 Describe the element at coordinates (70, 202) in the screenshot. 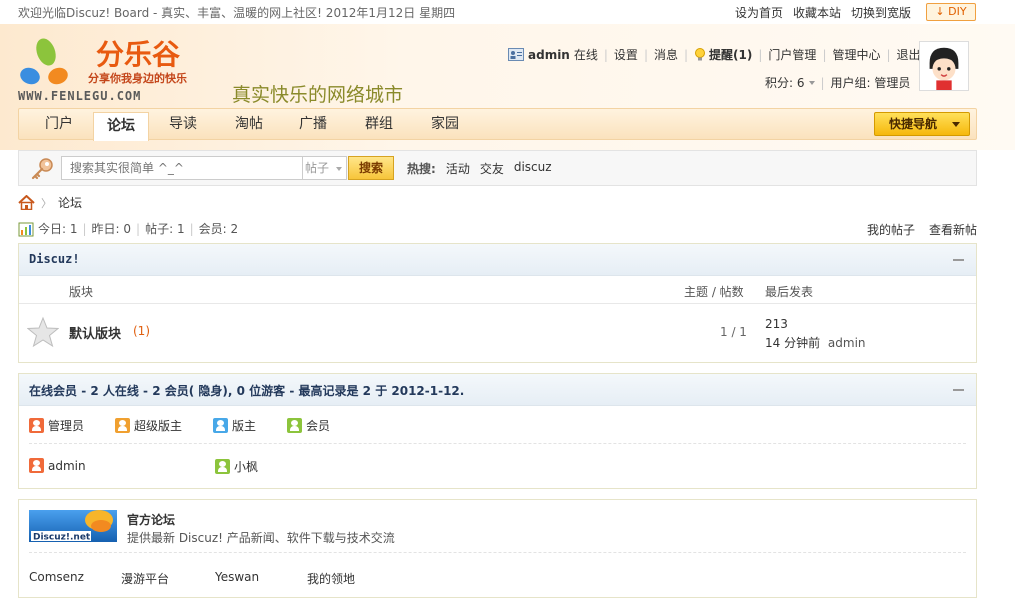

I see `breadcrumb-forum: 论坛` at that location.